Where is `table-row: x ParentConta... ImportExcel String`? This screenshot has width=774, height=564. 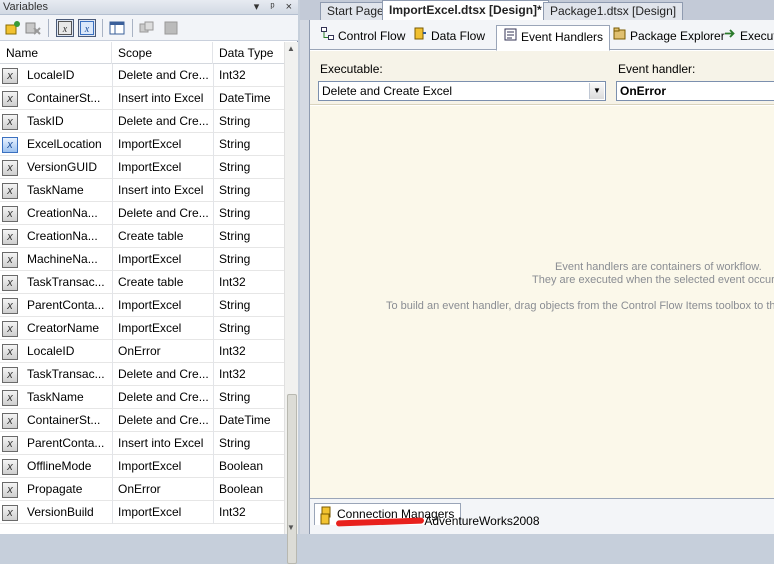
table-row: x ParentConta... ImportExcel String is located at coordinates (142, 305).